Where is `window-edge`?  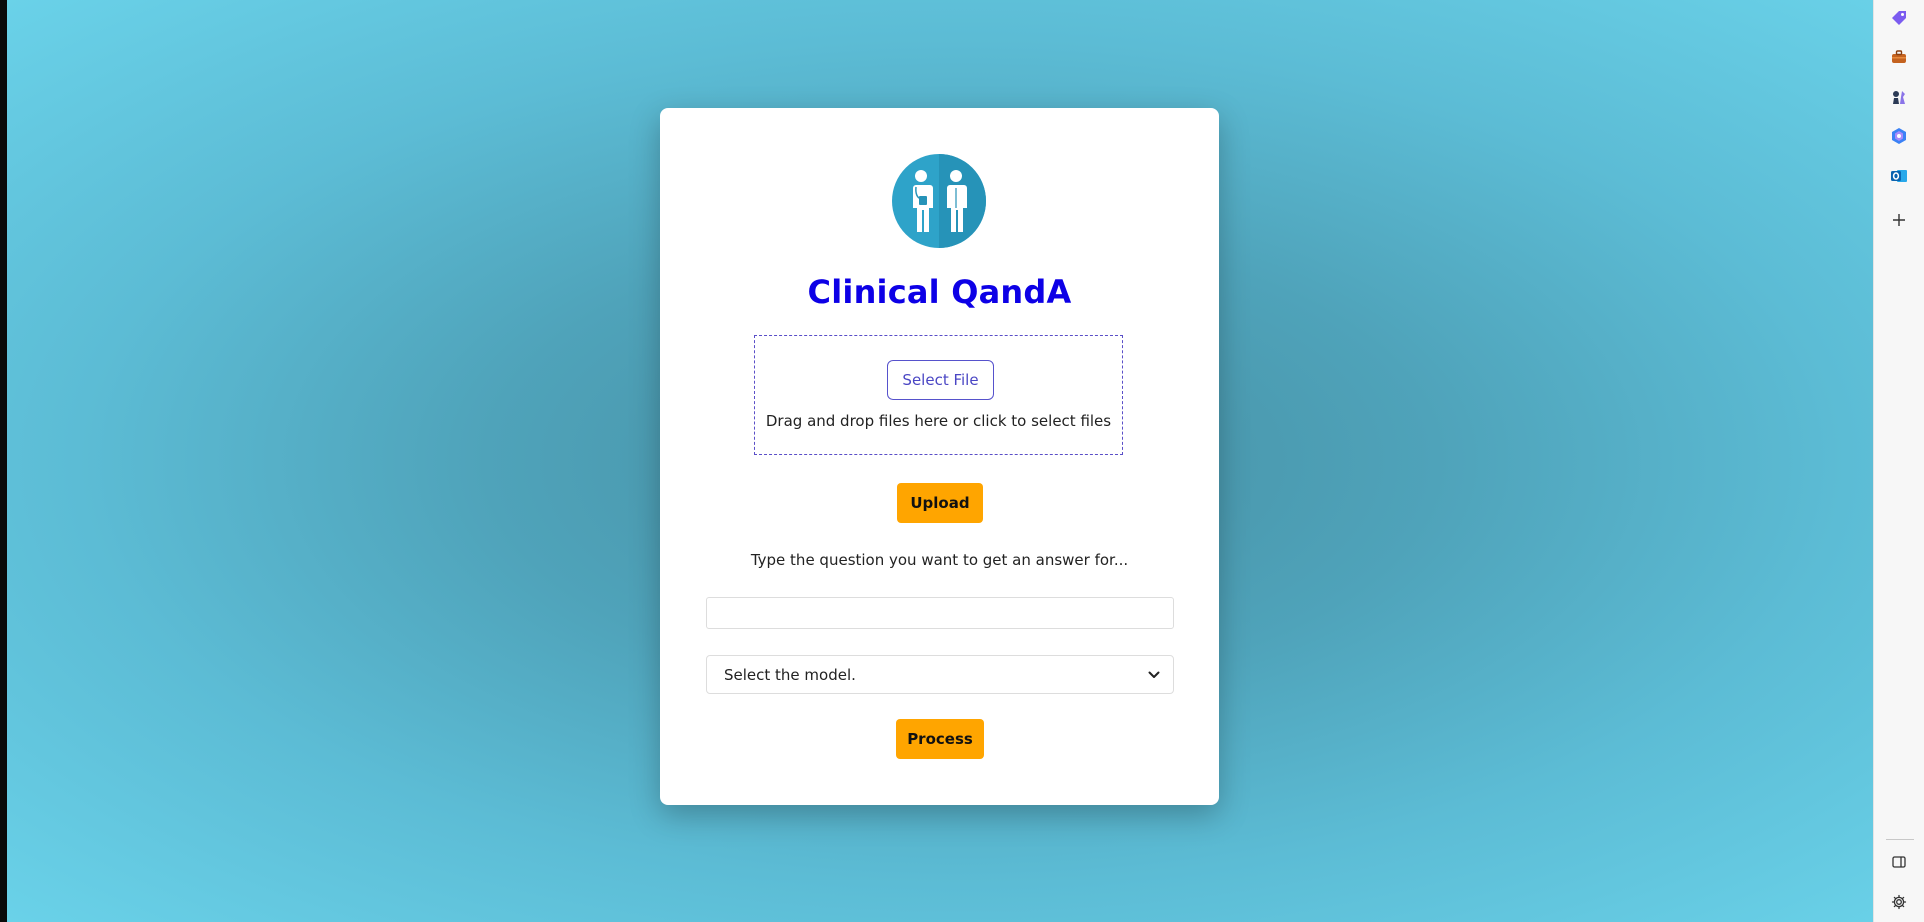 window-edge is located at coordinates (3, 461).